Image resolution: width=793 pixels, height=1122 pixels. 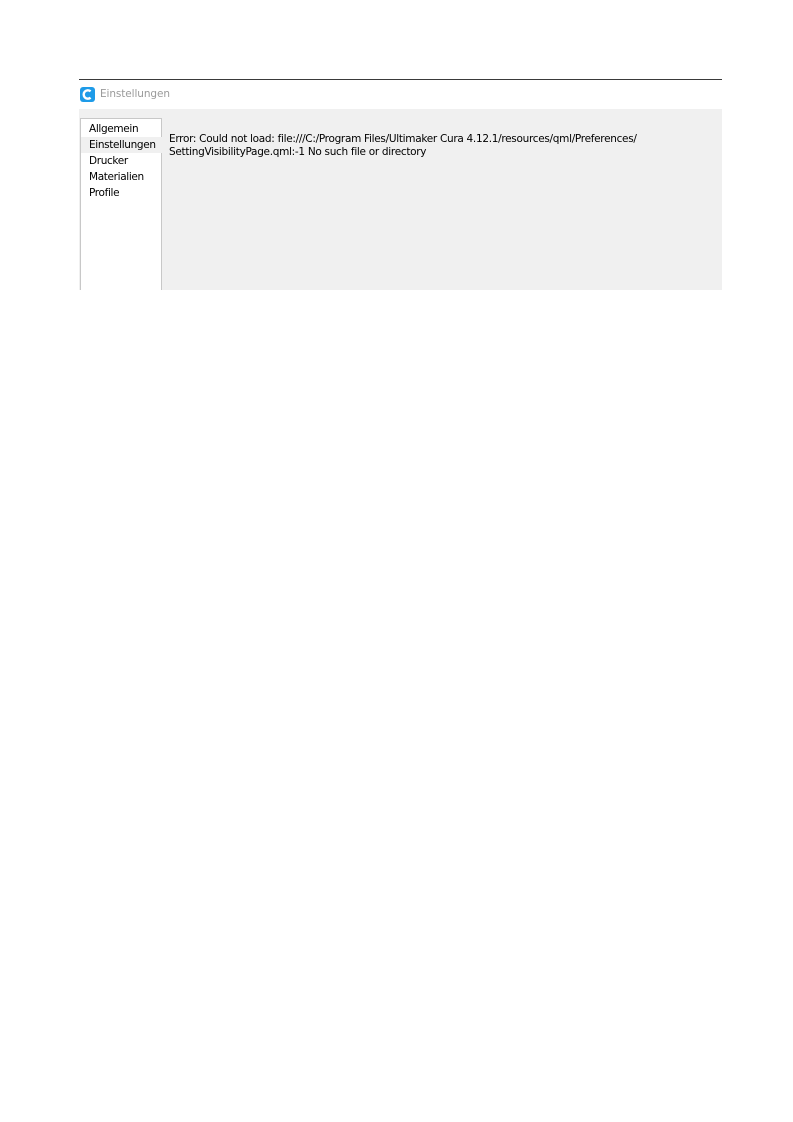 What do you see at coordinates (122, 193) in the screenshot?
I see `sidebar-item-profile: Profile` at bounding box center [122, 193].